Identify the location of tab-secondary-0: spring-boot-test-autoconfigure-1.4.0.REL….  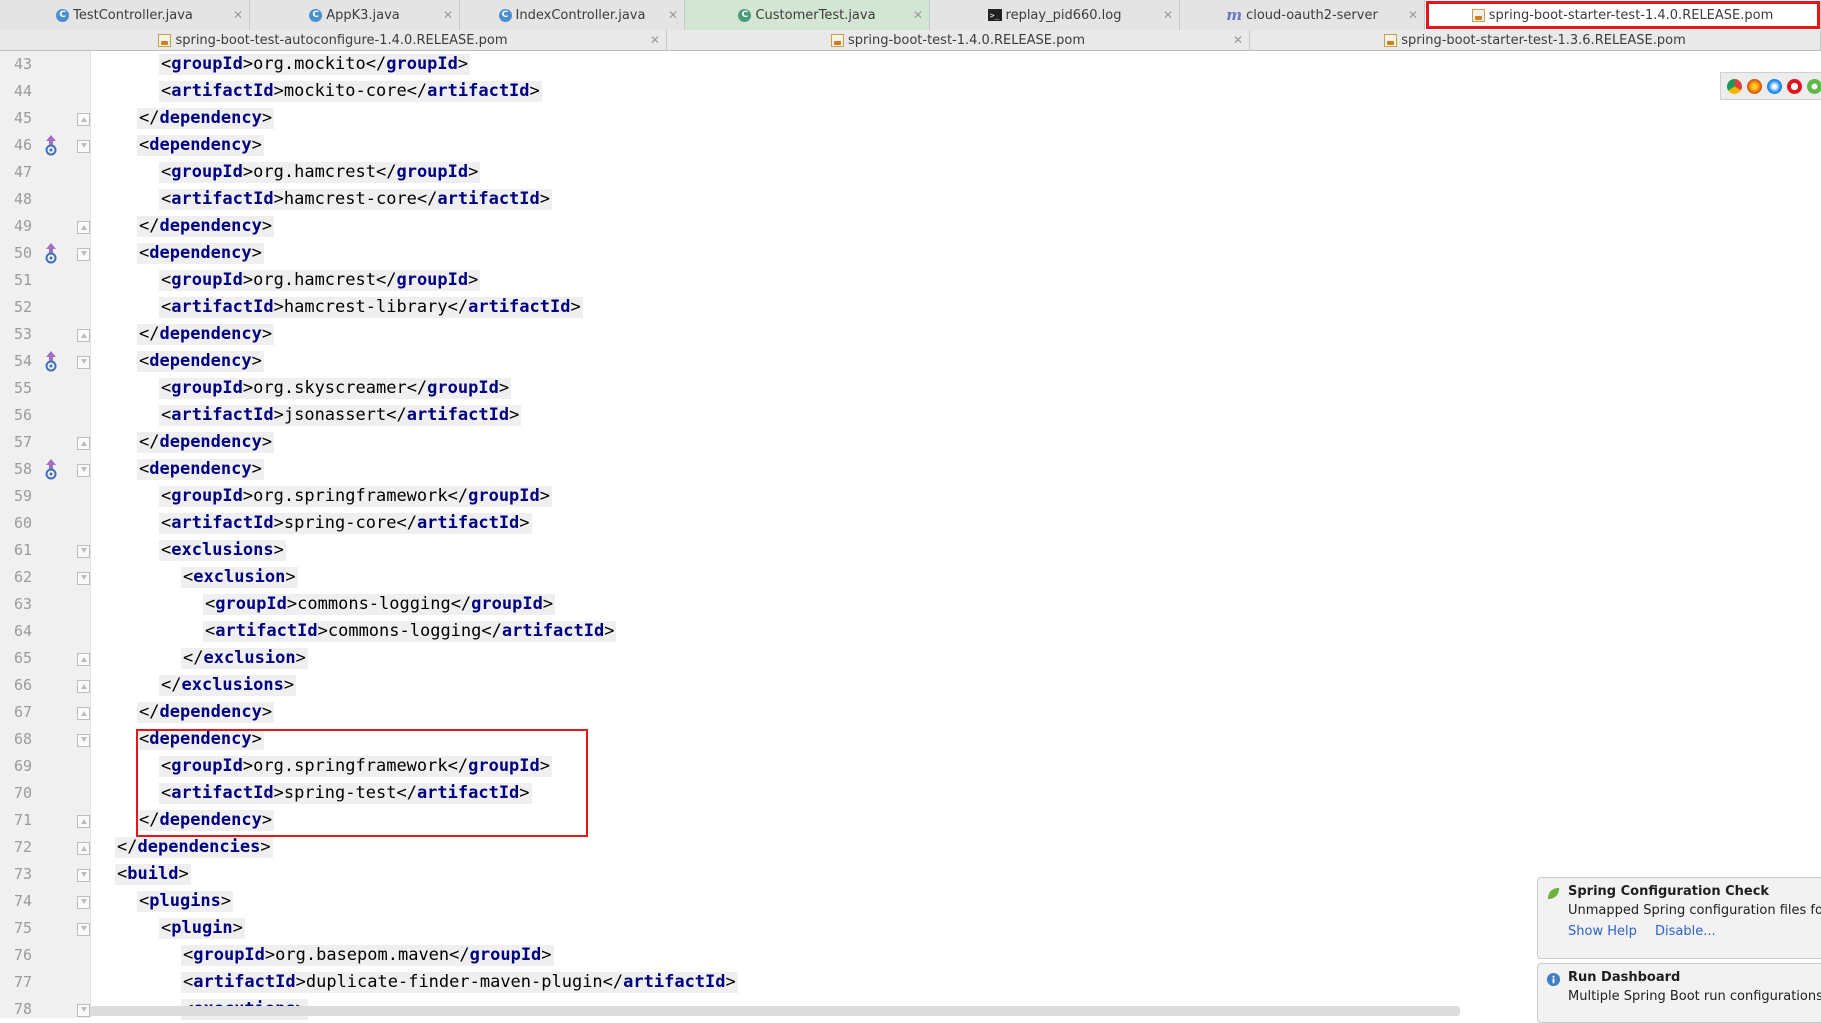
(333, 40).